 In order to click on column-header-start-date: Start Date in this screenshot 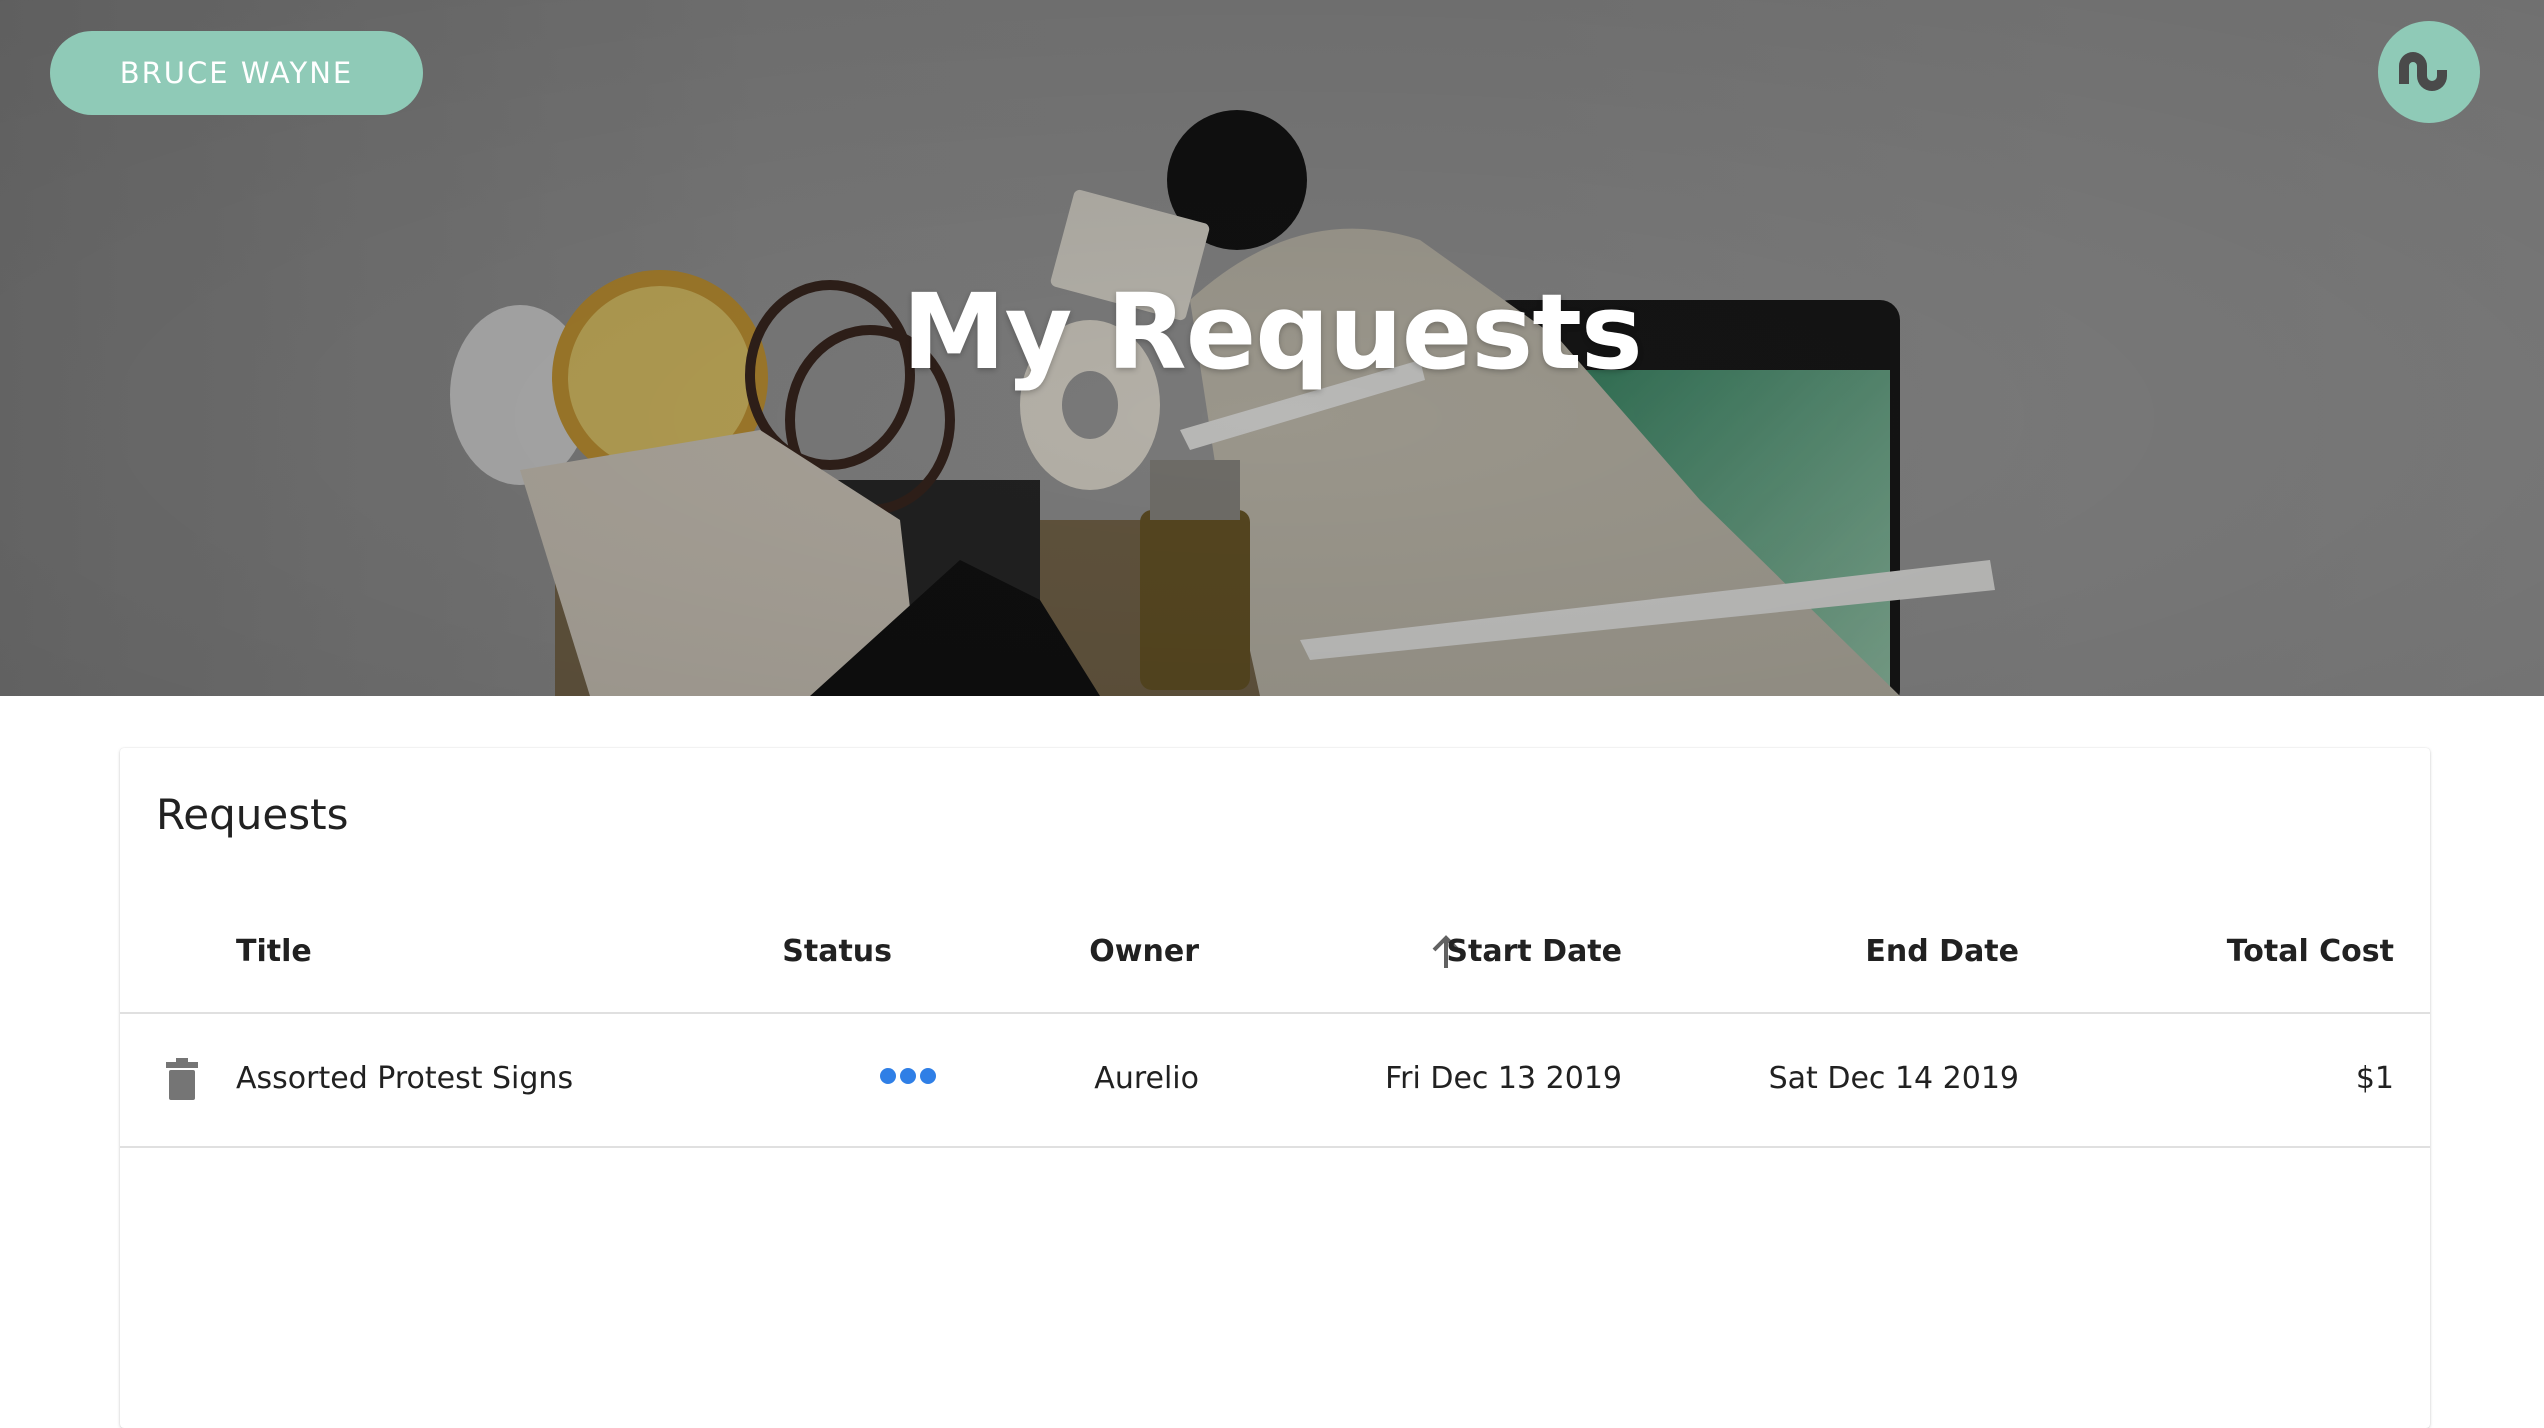, I will do `click(1534, 951)`.